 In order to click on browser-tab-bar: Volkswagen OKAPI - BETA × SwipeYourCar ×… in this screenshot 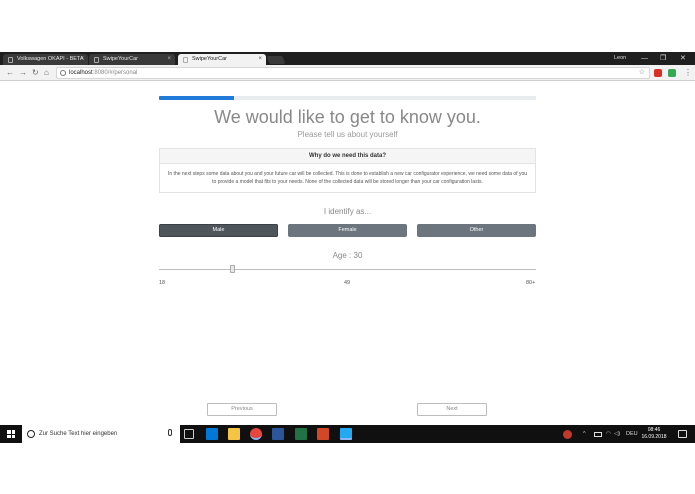, I will do `click(347, 58)`.